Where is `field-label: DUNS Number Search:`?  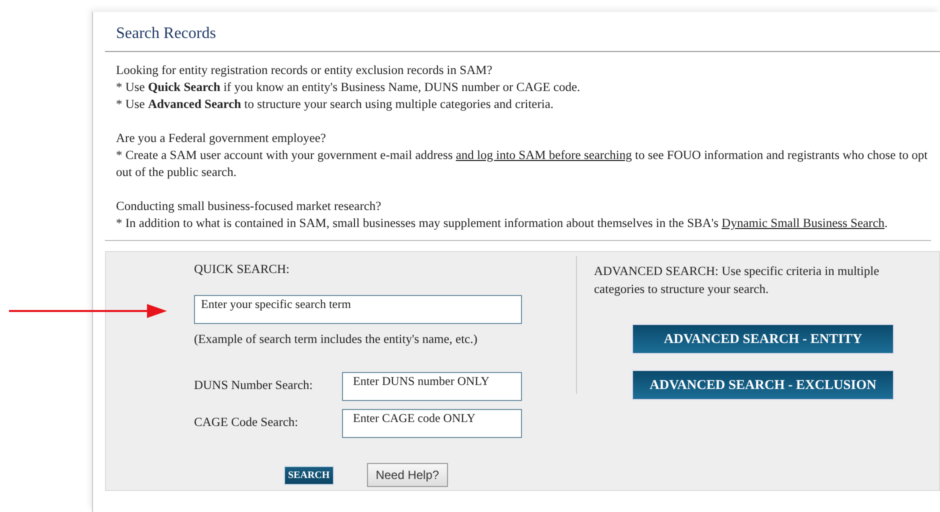
field-label: DUNS Number Search: is located at coordinates (254, 385).